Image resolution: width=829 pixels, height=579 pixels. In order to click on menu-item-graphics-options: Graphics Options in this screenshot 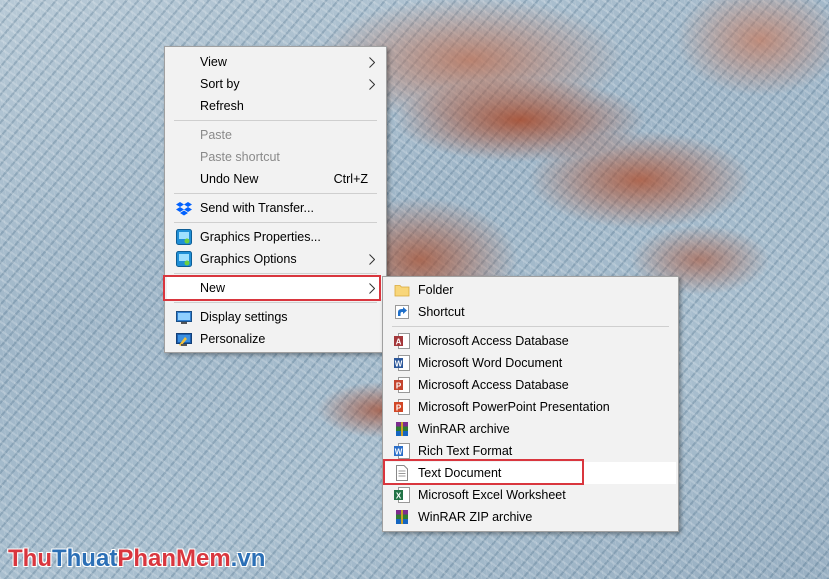, I will do `click(275, 259)`.